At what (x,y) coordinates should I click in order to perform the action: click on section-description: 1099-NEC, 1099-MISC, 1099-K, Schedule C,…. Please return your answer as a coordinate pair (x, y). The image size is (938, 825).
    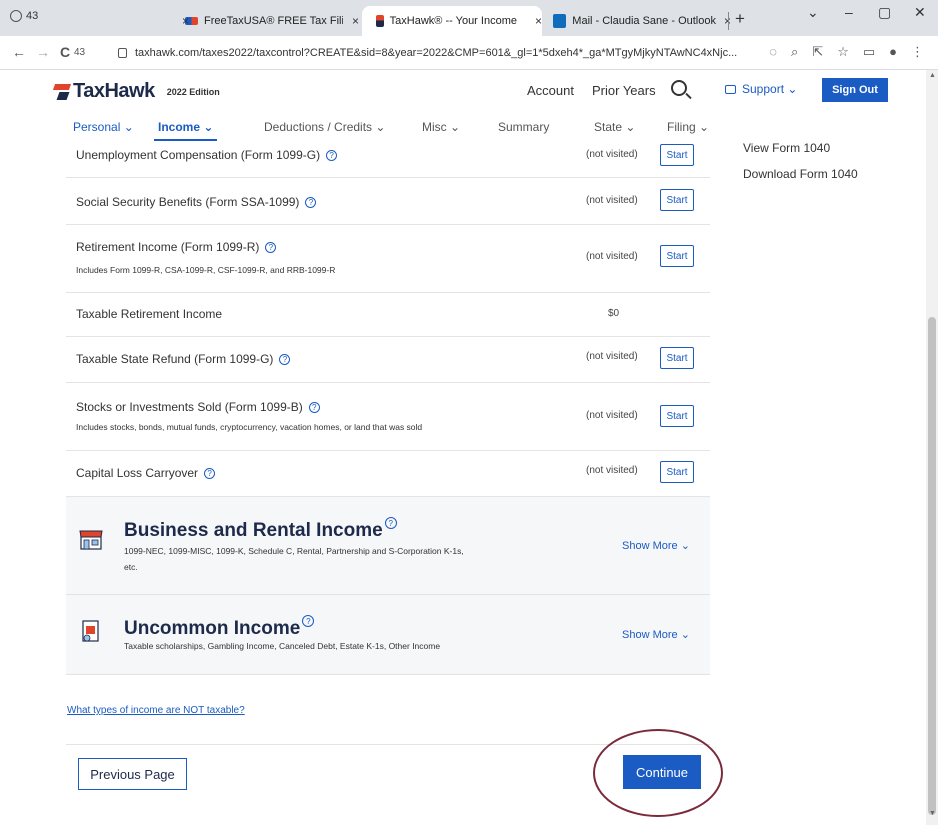
    Looking at the image, I should click on (294, 559).